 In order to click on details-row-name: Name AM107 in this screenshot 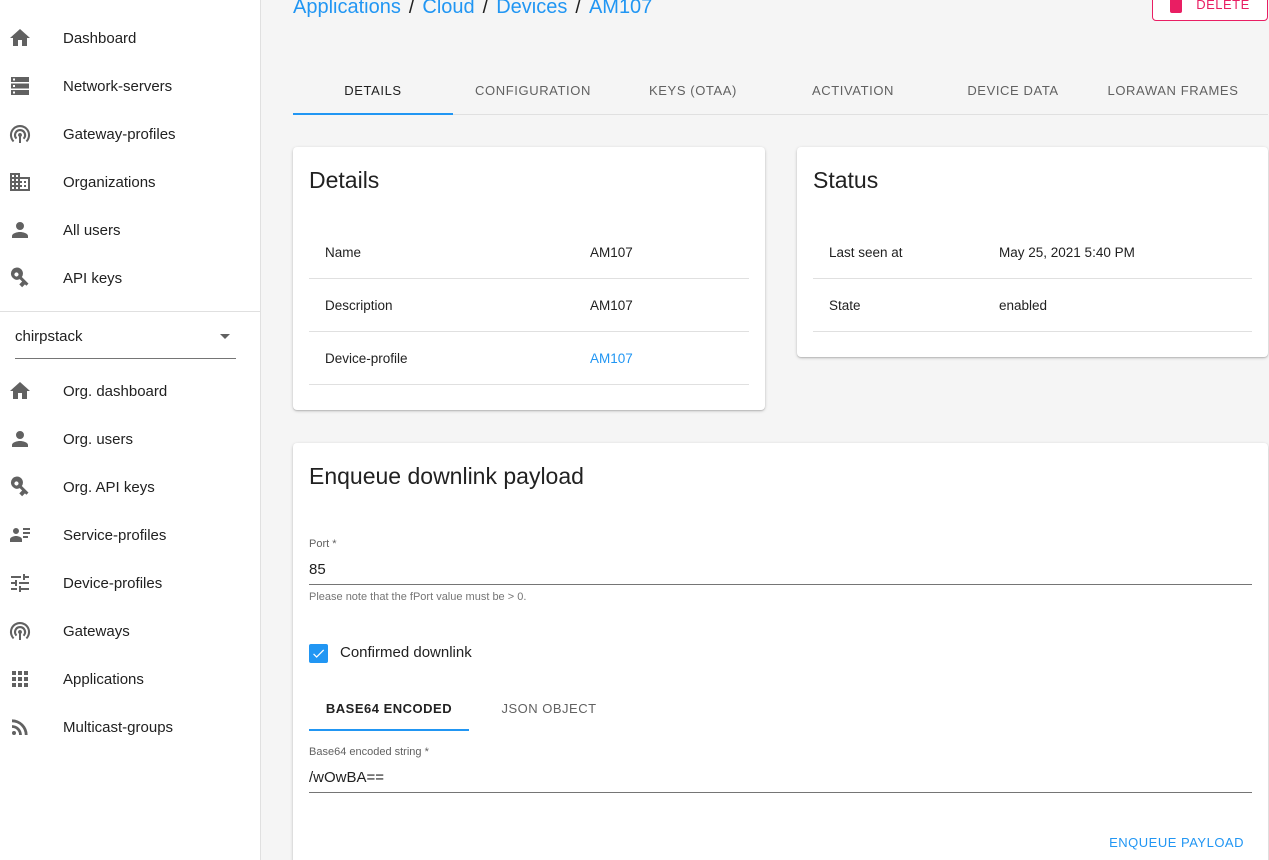, I will do `click(529, 252)`.